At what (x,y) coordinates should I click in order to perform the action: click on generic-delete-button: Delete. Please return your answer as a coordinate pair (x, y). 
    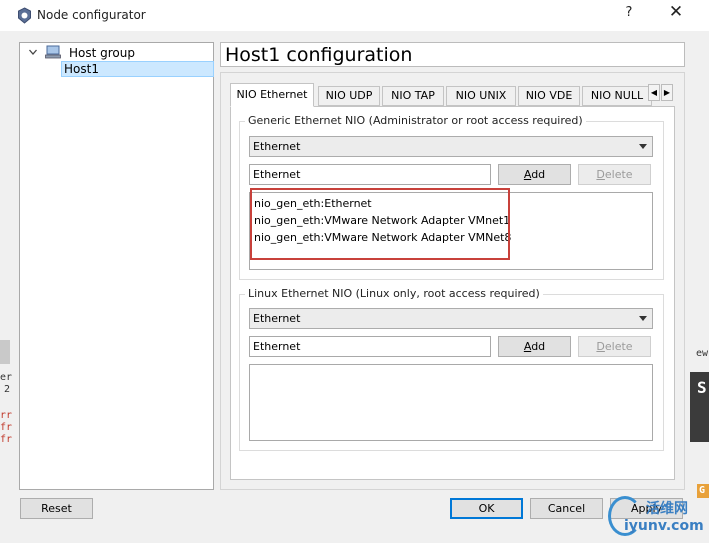
    Looking at the image, I should click on (614, 174).